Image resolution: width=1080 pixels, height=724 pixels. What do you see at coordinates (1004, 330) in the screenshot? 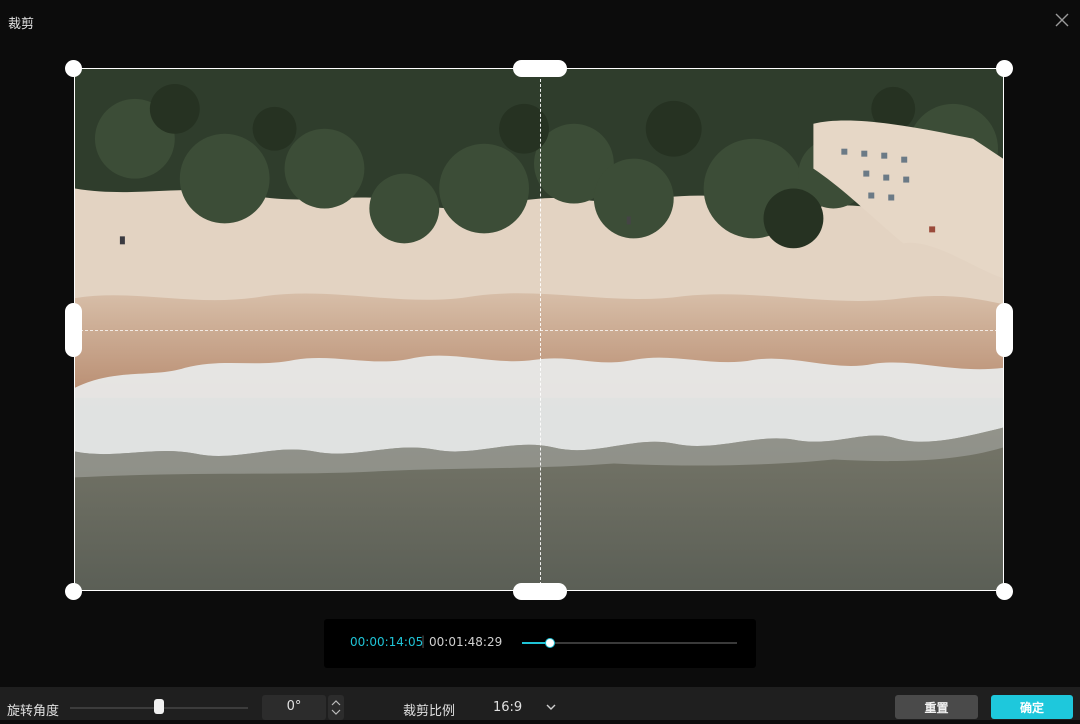
I see `crop-handle-right` at bounding box center [1004, 330].